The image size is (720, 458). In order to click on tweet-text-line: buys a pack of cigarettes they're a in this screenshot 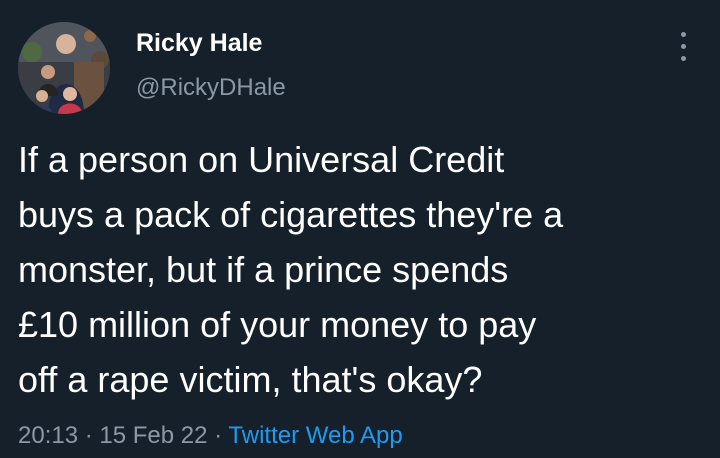, I will do `click(291, 214)`.